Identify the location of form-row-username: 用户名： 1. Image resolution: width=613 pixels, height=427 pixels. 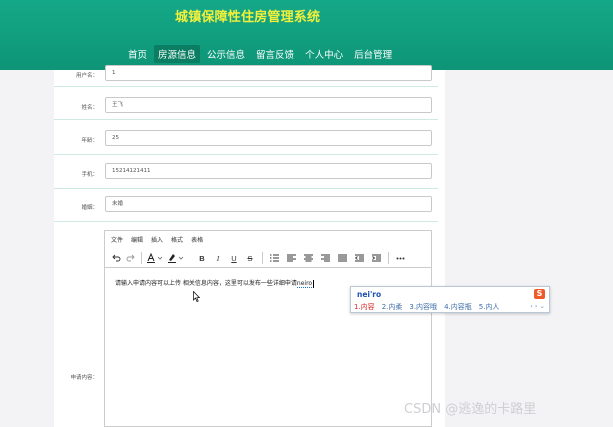
(246, 76).